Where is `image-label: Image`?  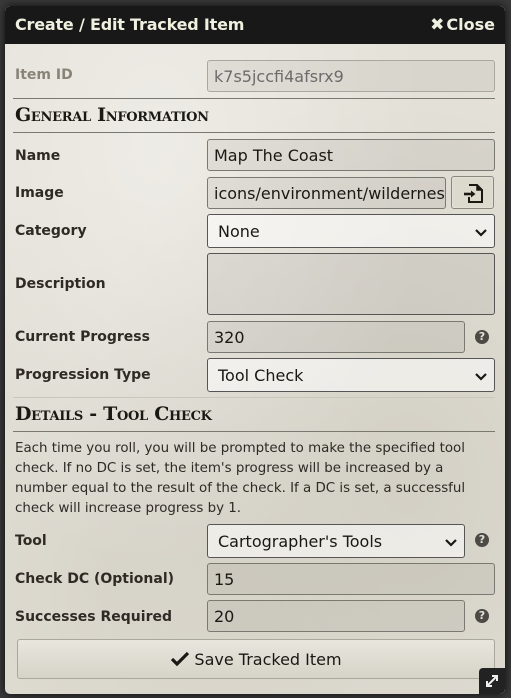
image-label: Image is located at coordinates (39, 193).